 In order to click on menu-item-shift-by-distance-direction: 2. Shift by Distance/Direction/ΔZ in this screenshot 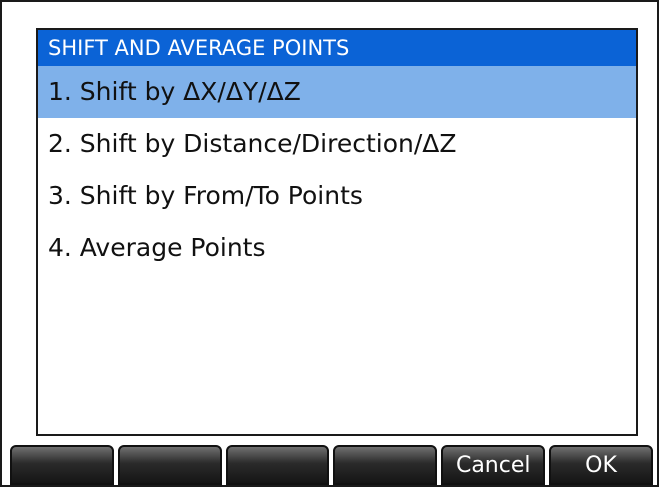, I will do `click(337, 144)`.